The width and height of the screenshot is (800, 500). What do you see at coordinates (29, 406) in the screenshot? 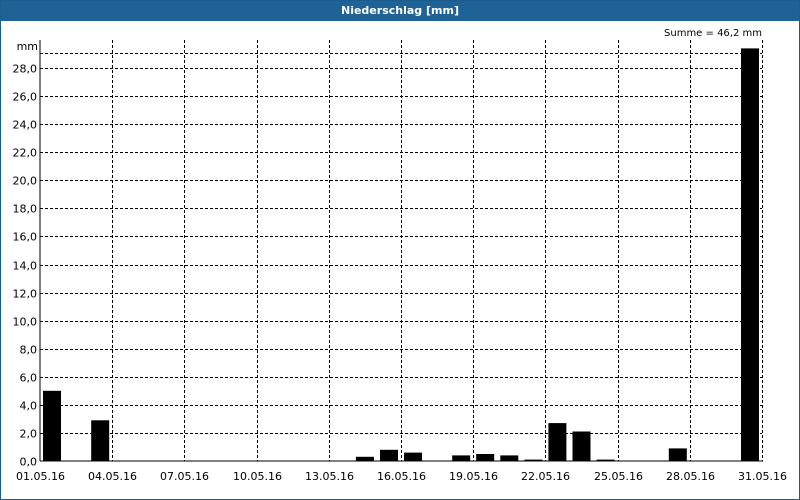
I see `y-tick-label: 4,0` at bounding box center [29, 406].